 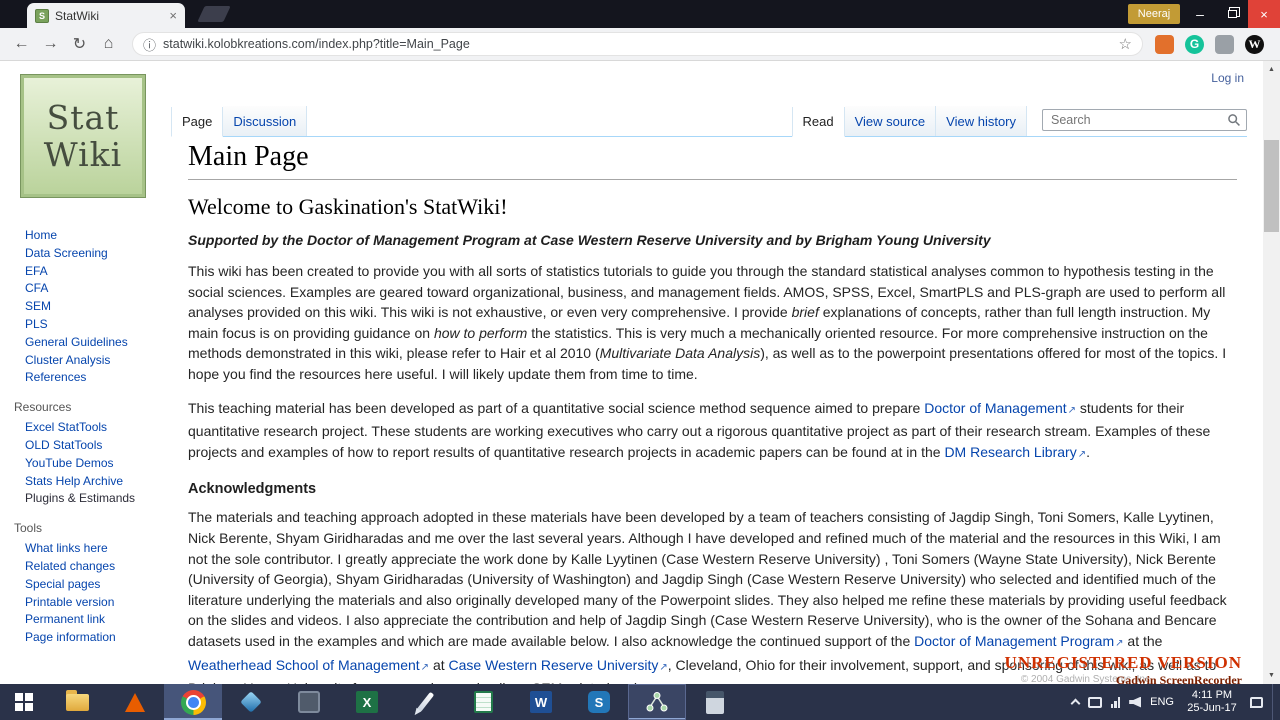 I want to click on virtualbox-button, so click(x=251, y=702).